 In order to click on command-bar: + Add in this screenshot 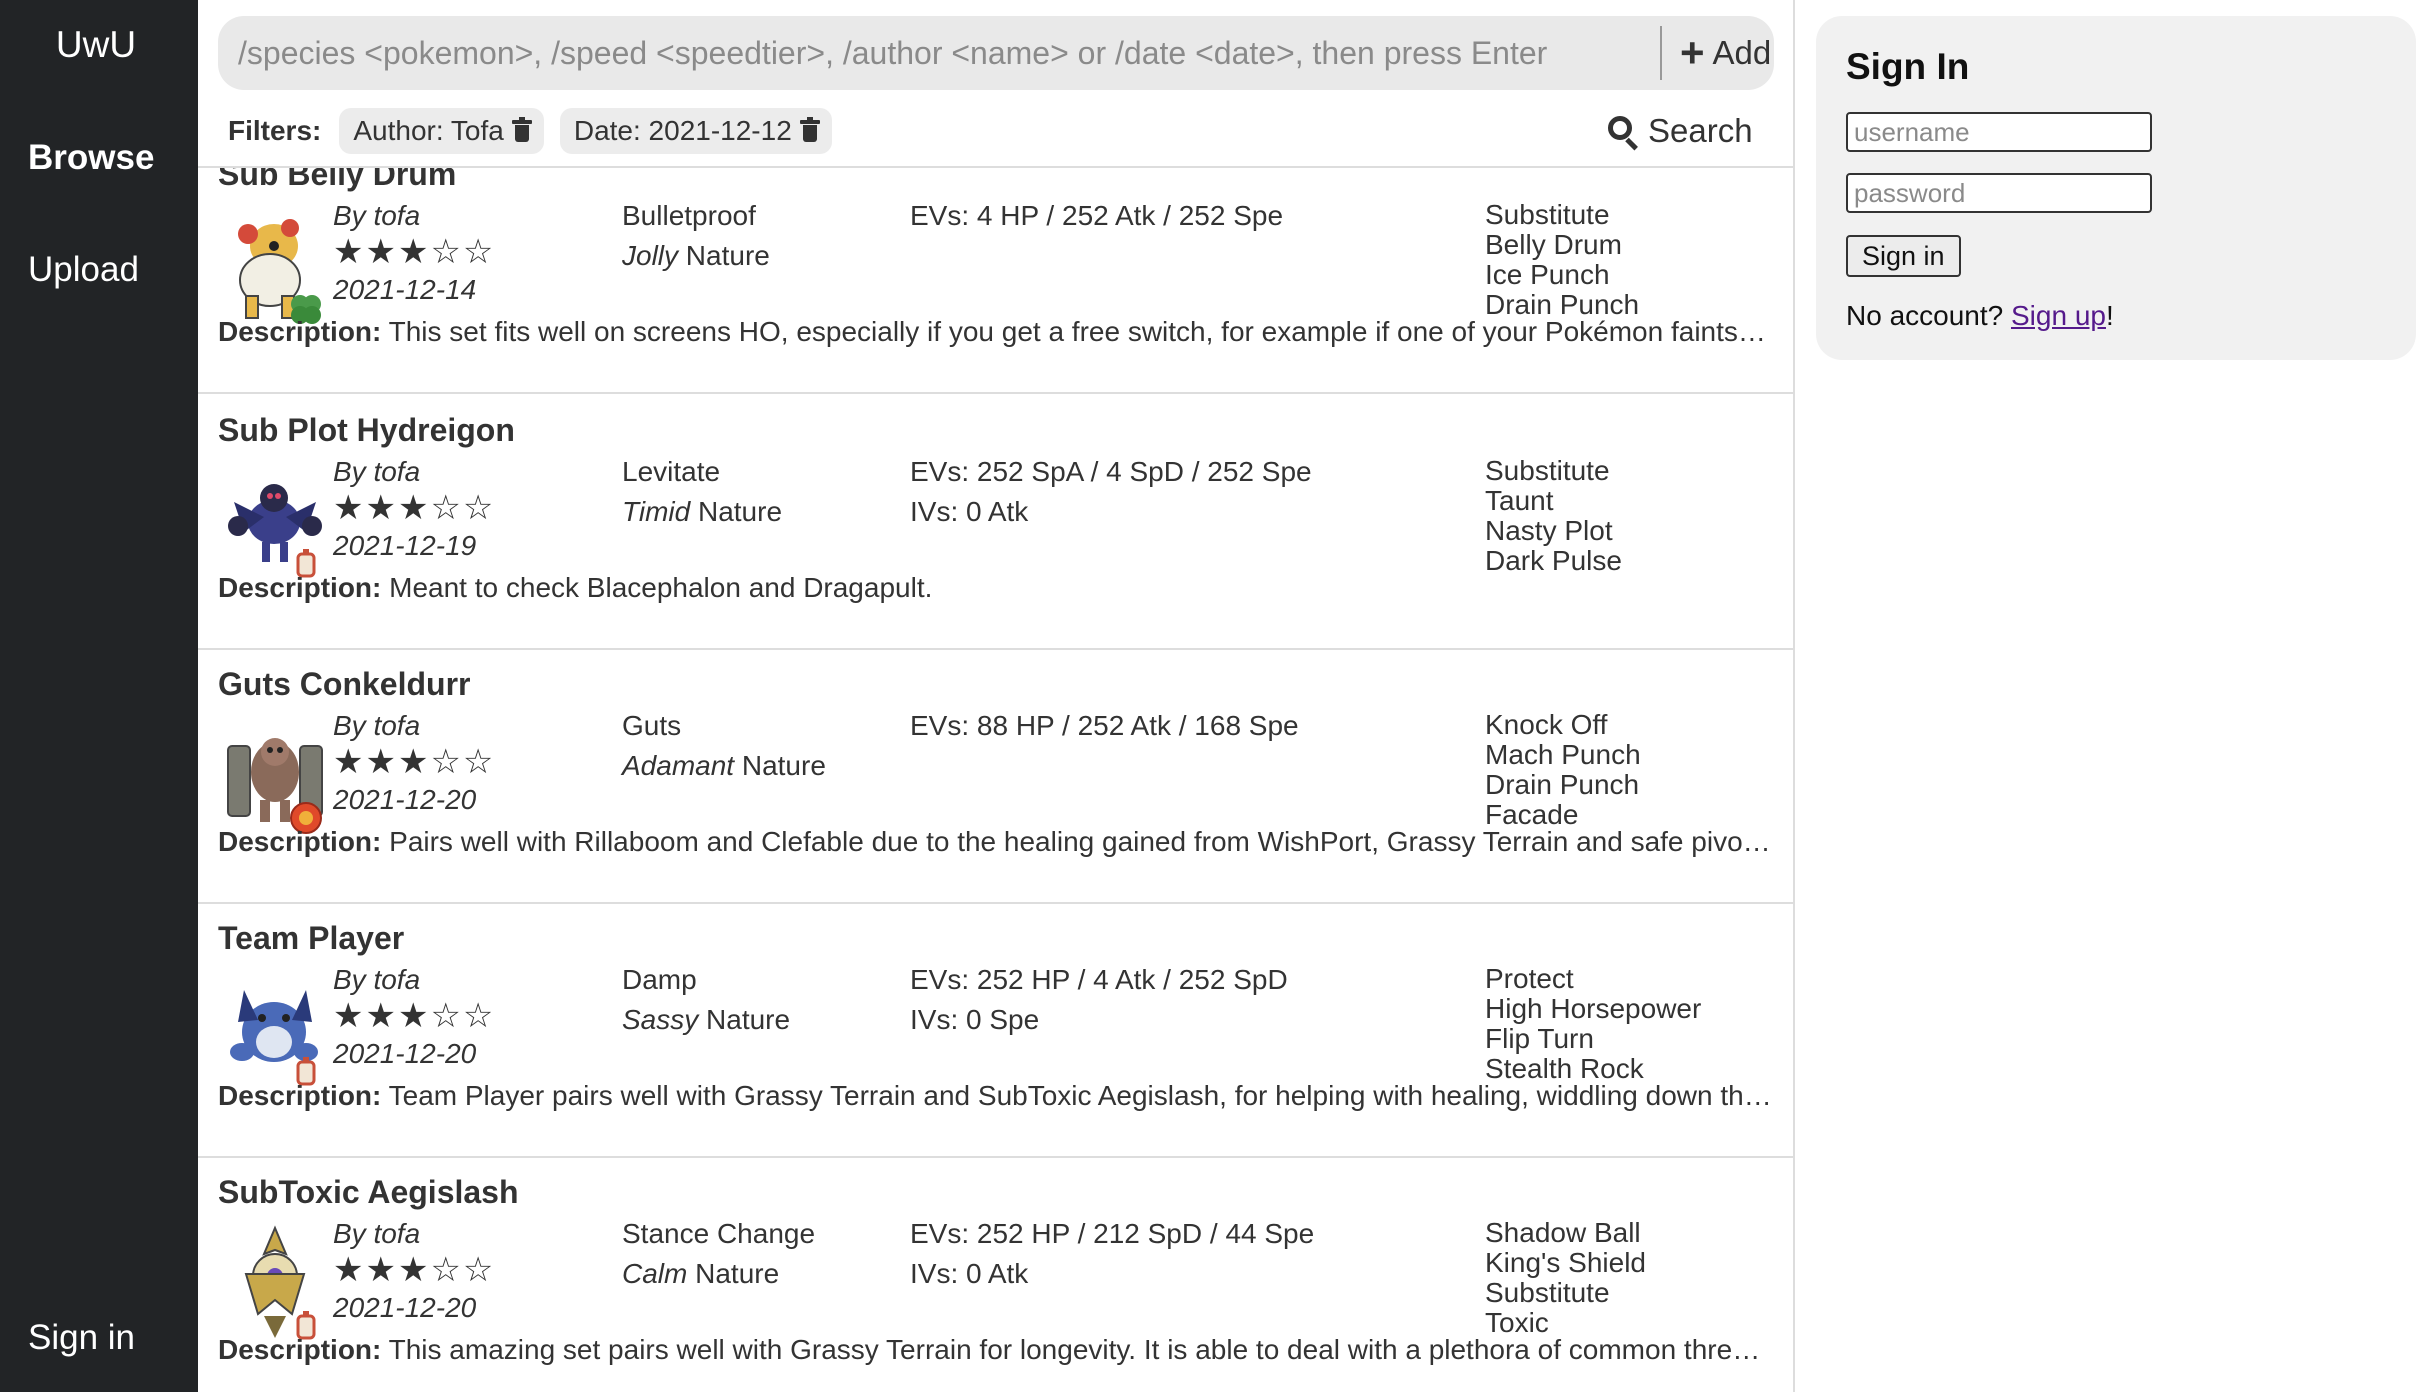, I will do `click(996, 53)`.